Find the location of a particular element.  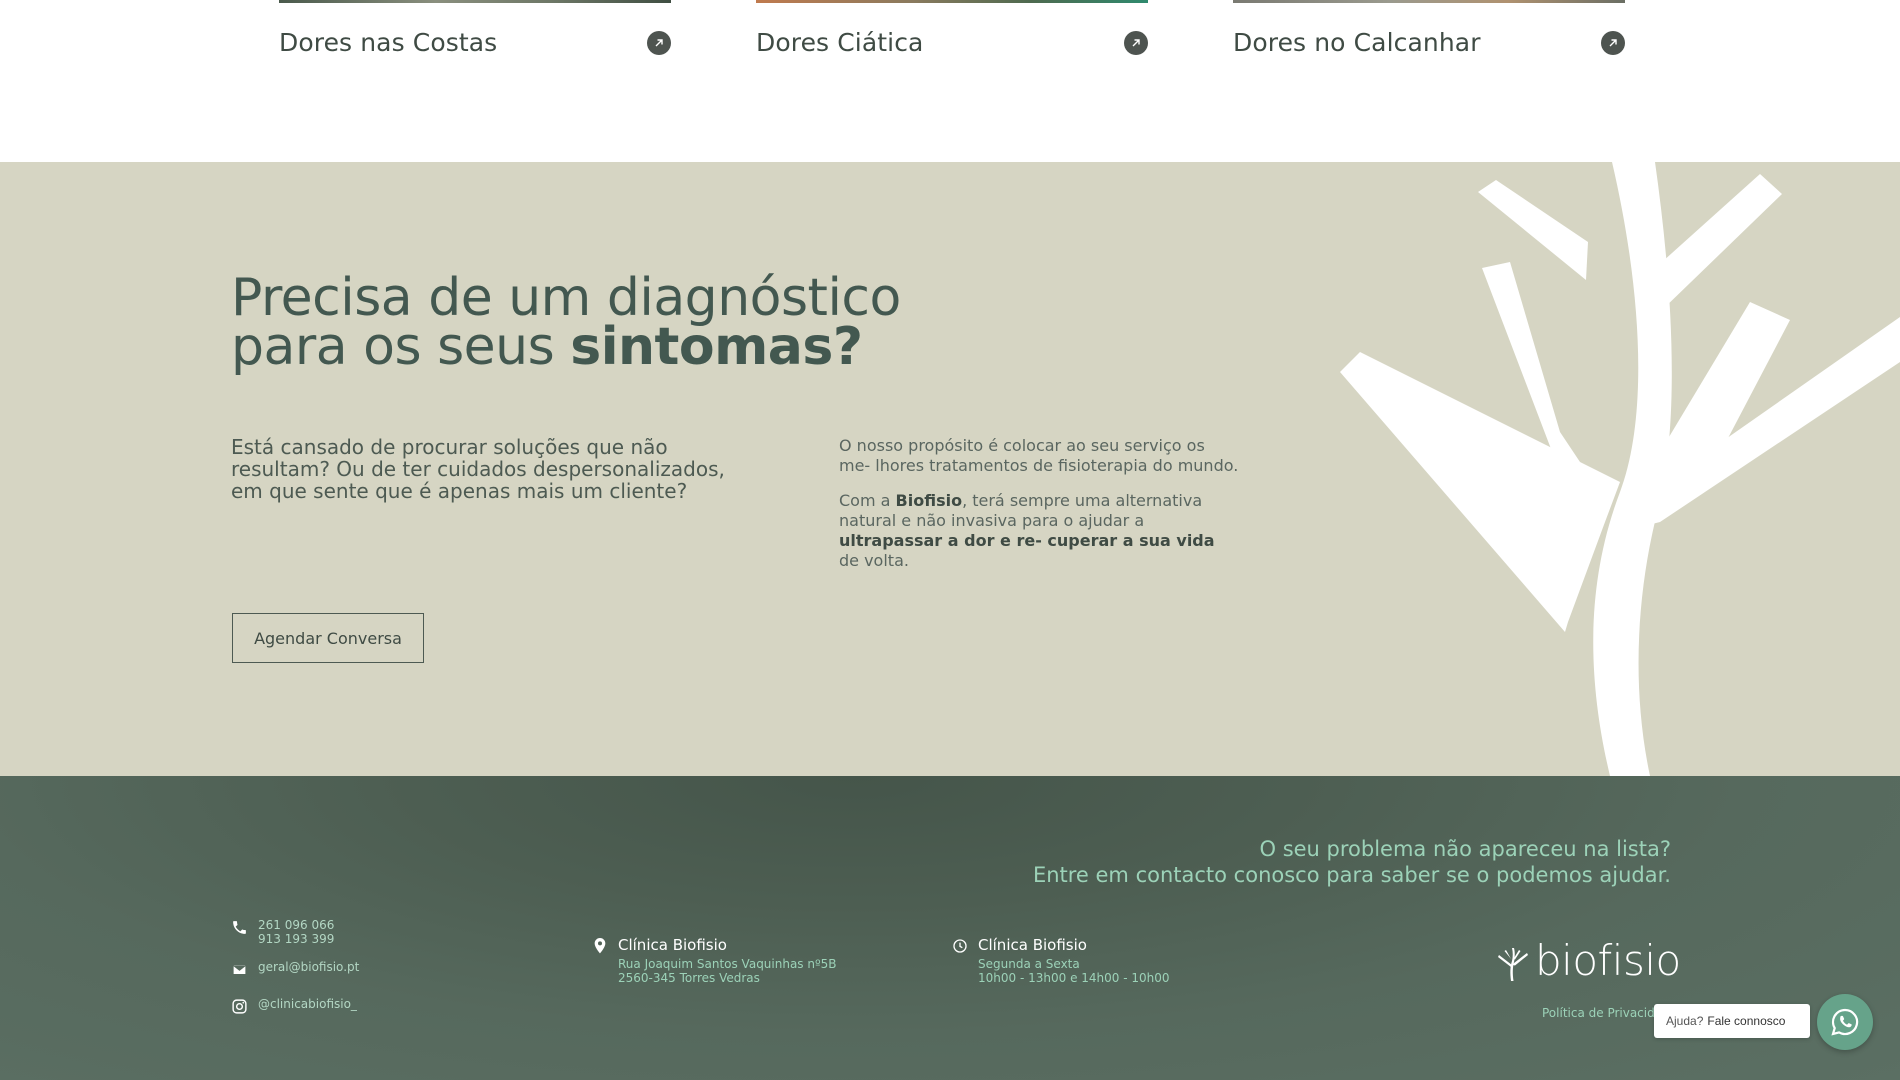

card-title: Dores nas Costas is located at coordinates (388, 42).